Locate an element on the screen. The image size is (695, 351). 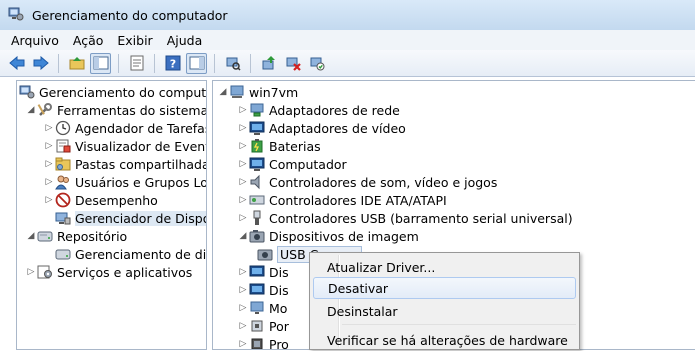
tree-item-imaging-devices: ◢ Dispositivos de imagem is located at coordinates (328, 236).